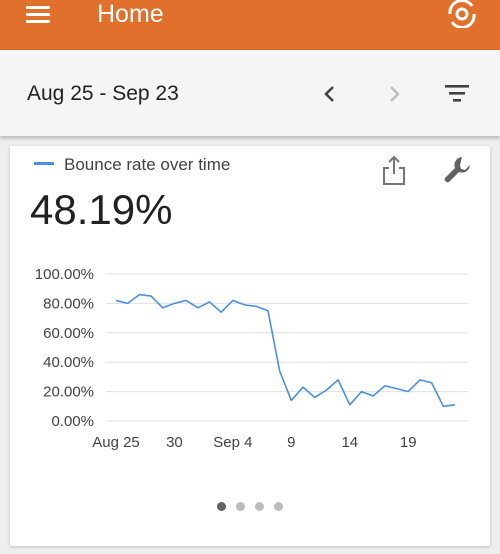 The width and height of the screenshot is (500, 554). Describe the element at coordinates (457, 93) in the screenshot. I see `filter-icon` at that location.